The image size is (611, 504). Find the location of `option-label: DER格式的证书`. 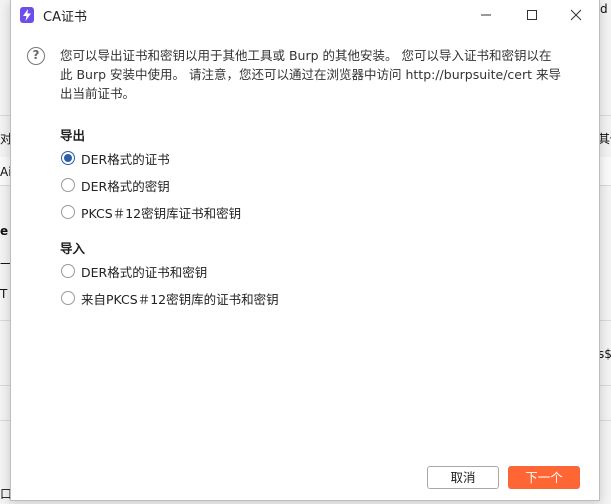

option-label: DER格式的证书 is located at coordinates (125, 159).